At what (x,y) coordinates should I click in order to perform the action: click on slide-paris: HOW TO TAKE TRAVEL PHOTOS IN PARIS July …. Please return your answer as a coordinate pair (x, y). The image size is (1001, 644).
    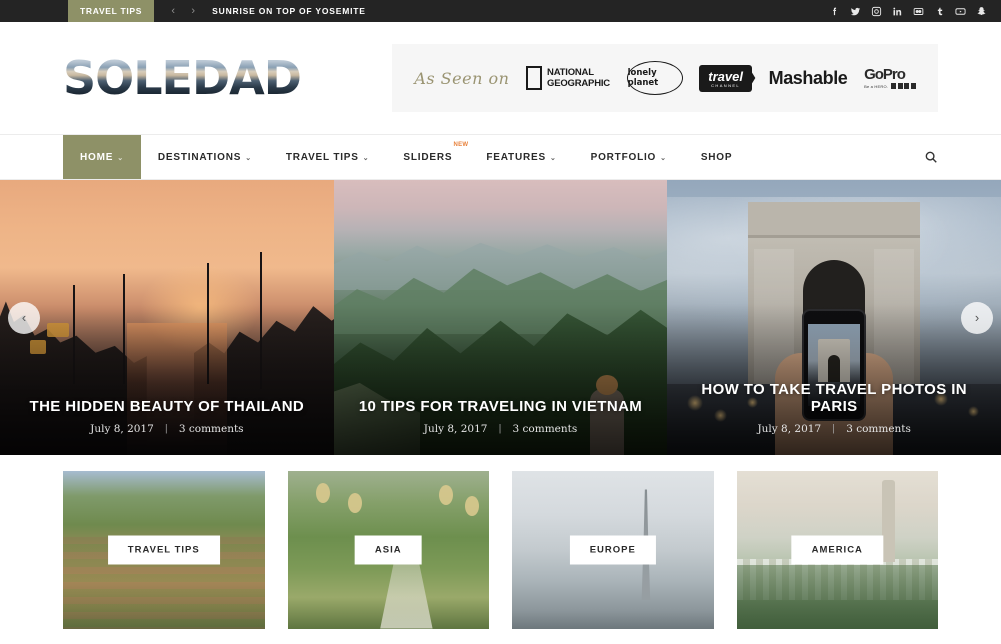
    Looking at the image, I should click on (834, 317).